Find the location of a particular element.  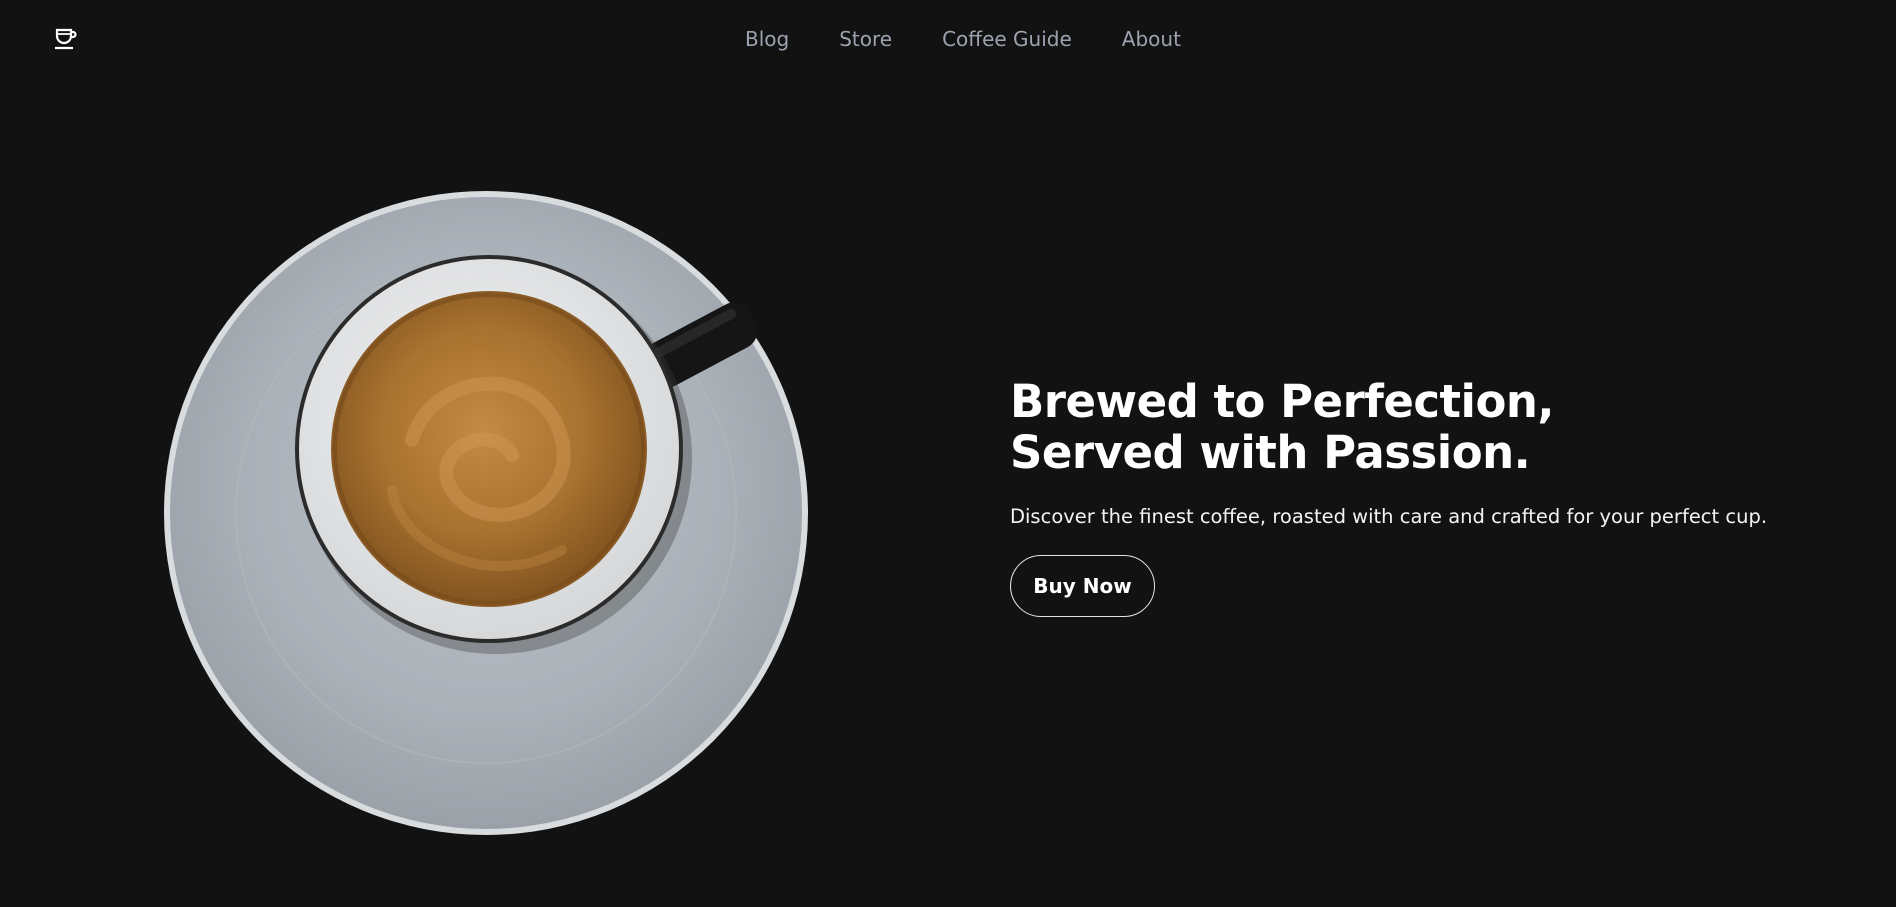

nav-link-blog: Blog is located at coordinates (767, 39).